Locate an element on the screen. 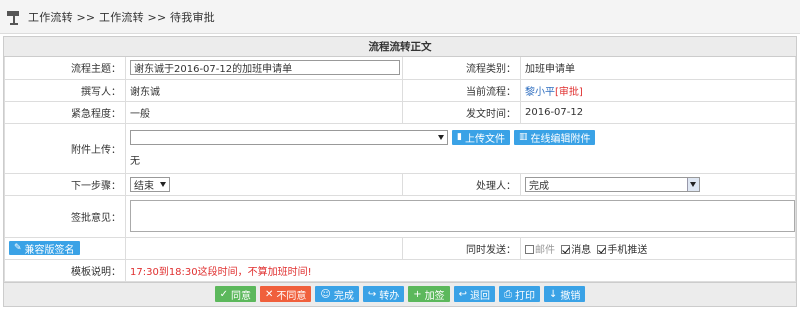 This screenshot has width=800, height=312. current-flow-status: [审批] is located at coordinates (569, 92).